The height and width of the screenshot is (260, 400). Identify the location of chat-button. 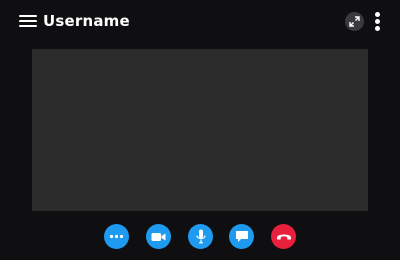
(241, 236).